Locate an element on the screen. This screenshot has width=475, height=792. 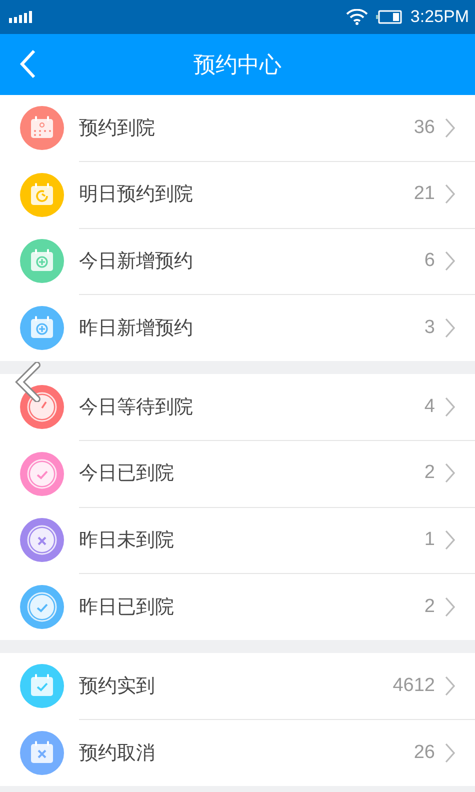
item-count: 4612 is located at coordinates (413, 685).